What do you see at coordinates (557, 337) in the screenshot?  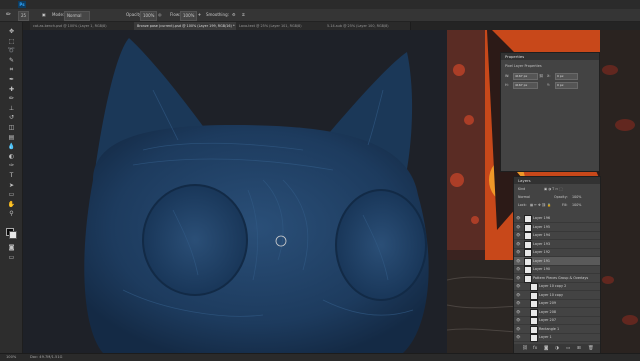 I see `layer-row: 👁 Layer 1` at bounding box center [557, 337].